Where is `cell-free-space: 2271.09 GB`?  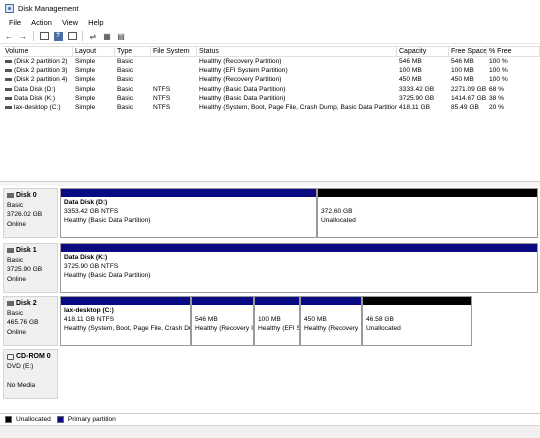
cell-free-space: 2271.09 GB is located at coordinates (469, 89).